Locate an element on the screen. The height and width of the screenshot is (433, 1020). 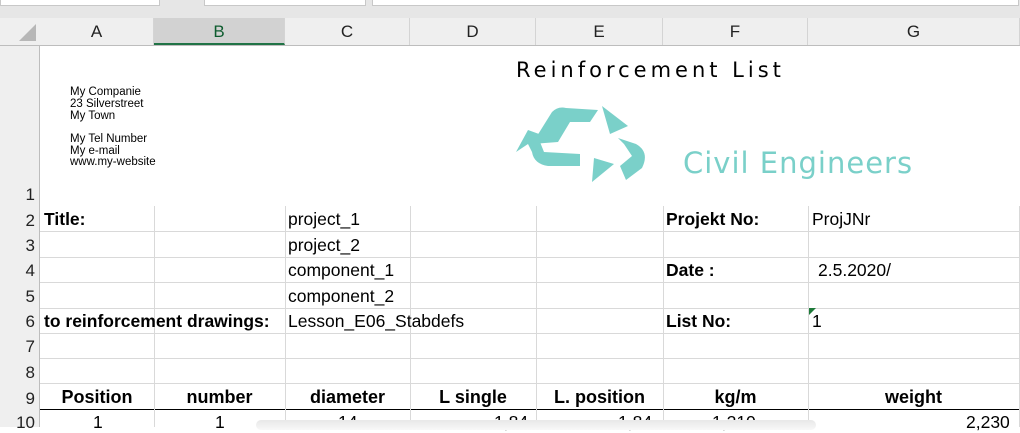
row-header-9: 9 is located at coordinates (20, 397).